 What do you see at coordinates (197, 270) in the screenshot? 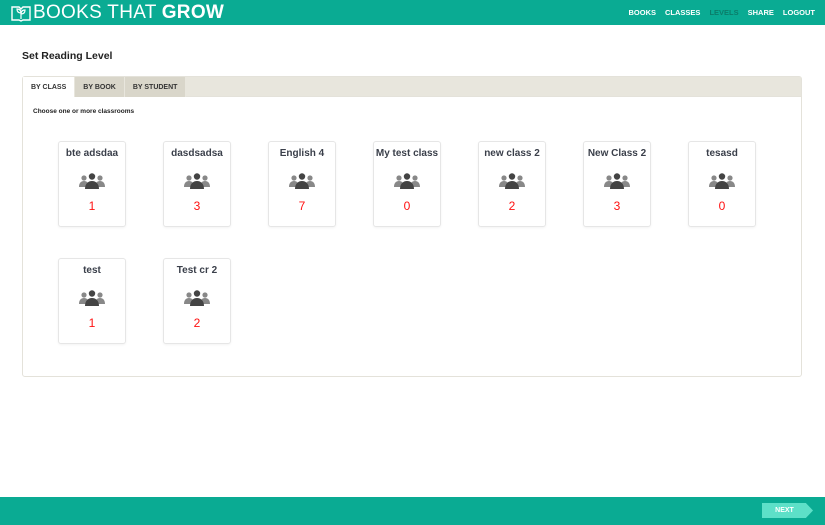
I see `class-name: Test cr 2` at bounding box center [197, 270].